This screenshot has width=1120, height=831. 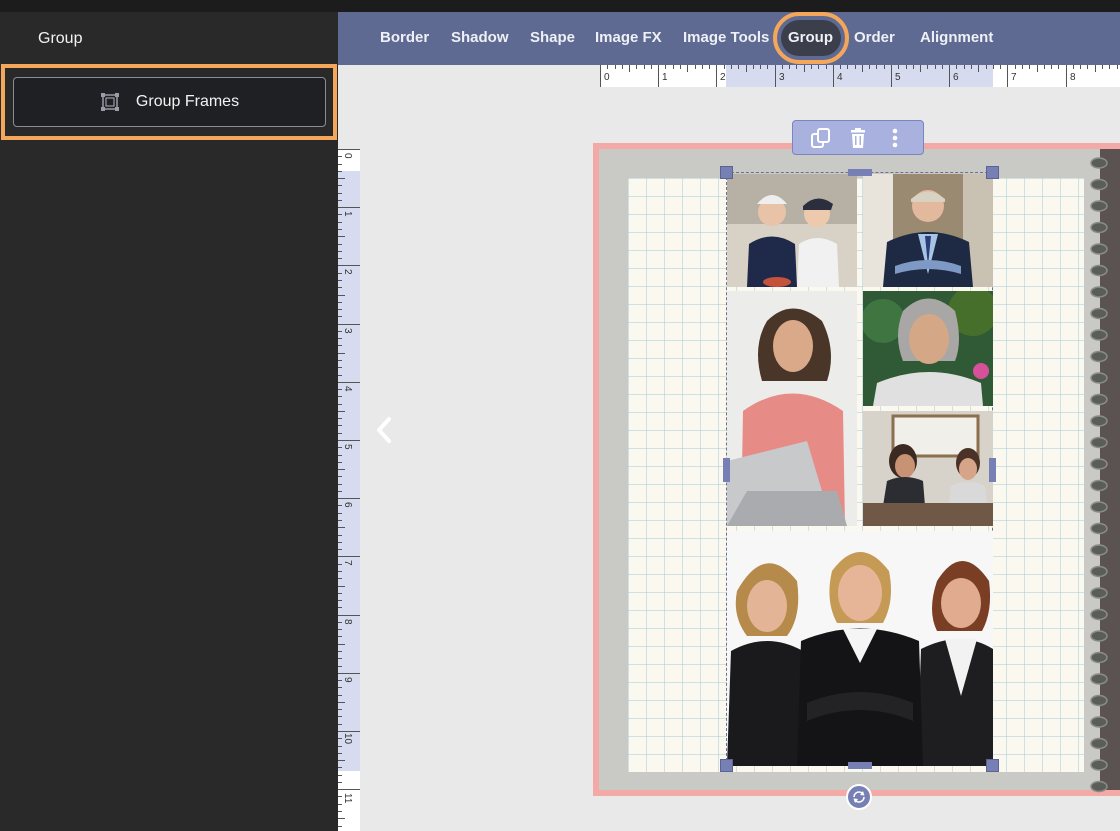 I want to click on resize-handle-bottom, so click(x=860, y=765).